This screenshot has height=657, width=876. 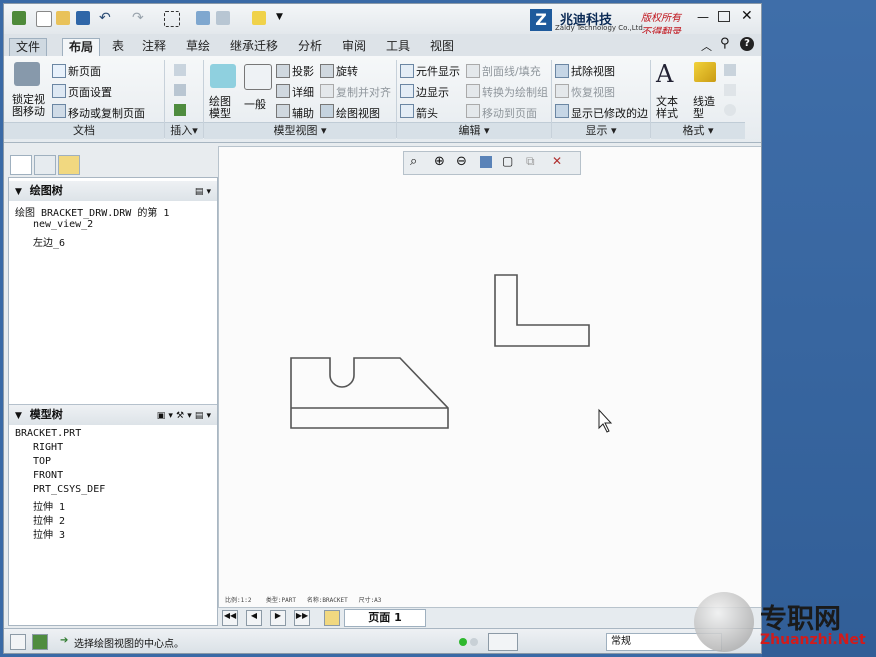 I want to click on group-model-views-label: 模型视图 ▾, so click(x=300, y=130).